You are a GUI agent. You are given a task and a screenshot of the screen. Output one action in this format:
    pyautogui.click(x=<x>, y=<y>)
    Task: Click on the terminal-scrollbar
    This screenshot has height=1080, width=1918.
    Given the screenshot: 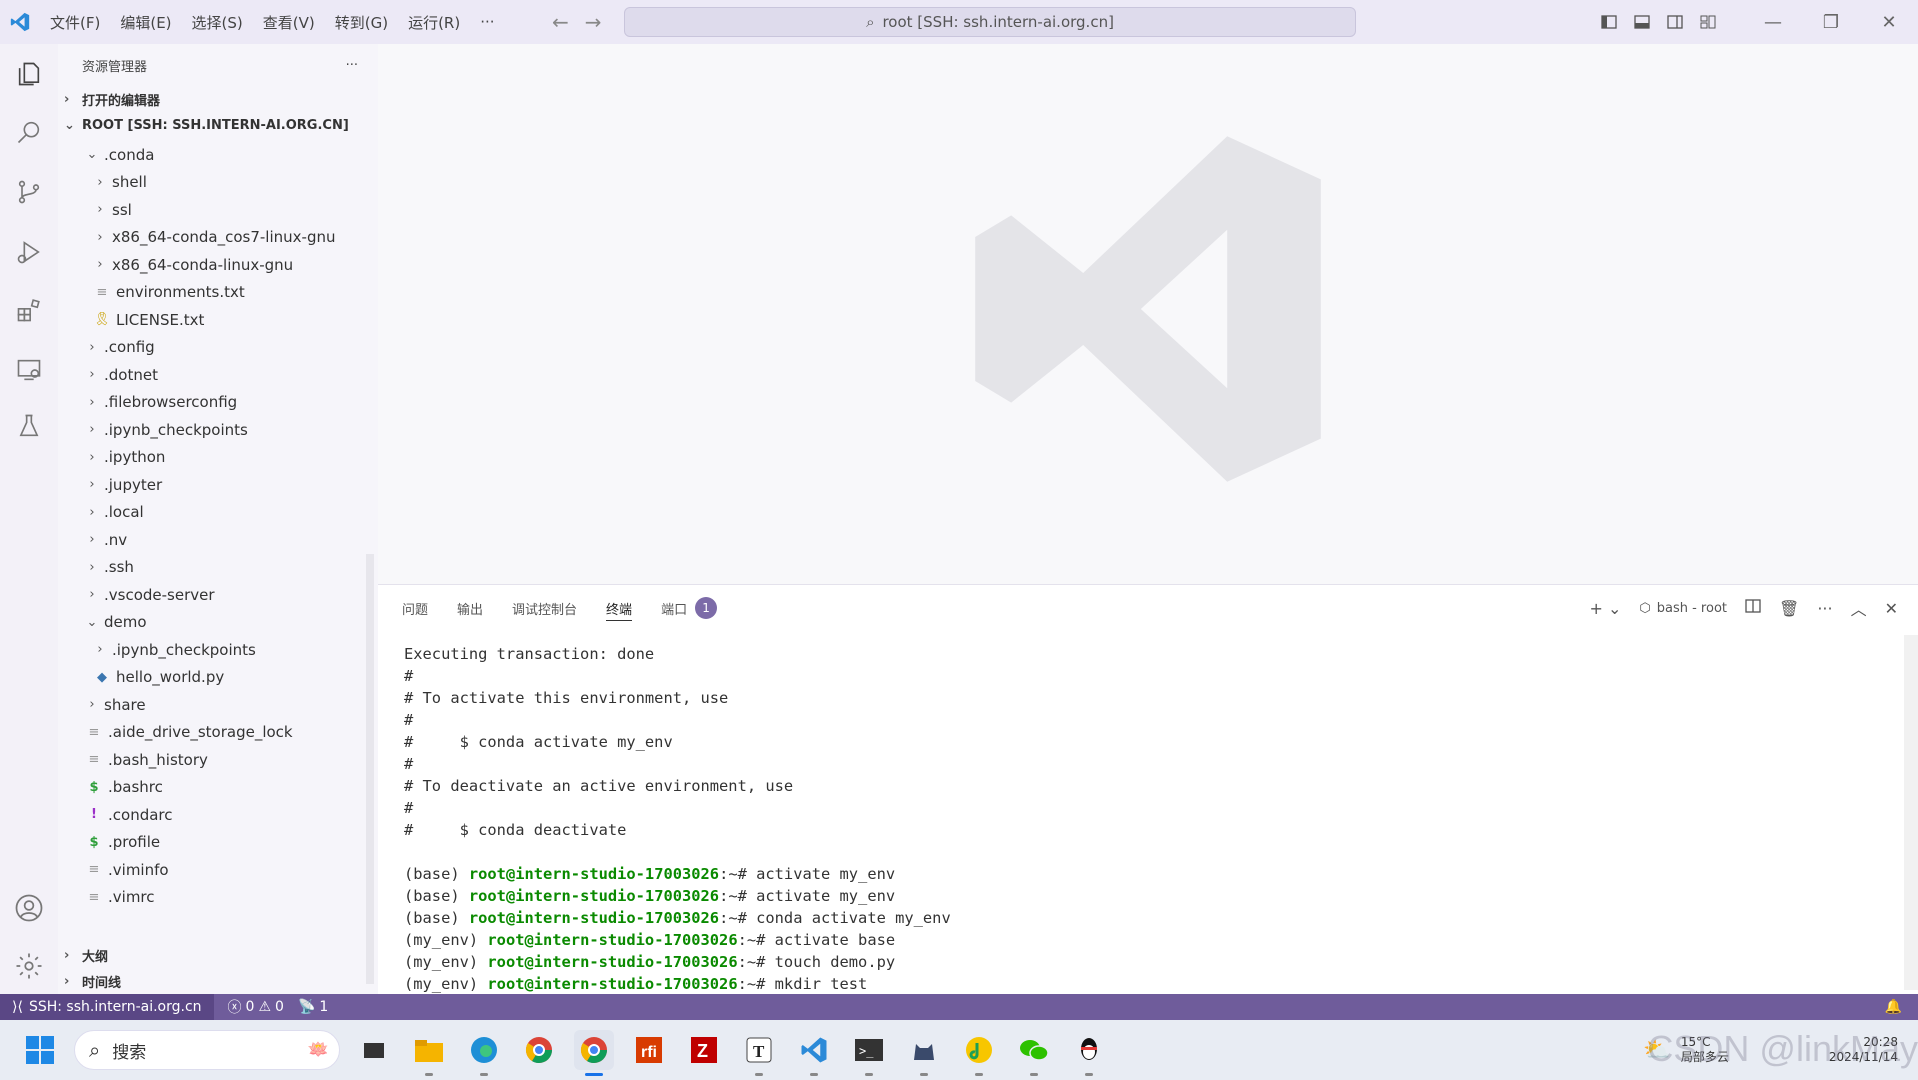 What is the action you would take?
    pyautogui.click(x=1911, y=812)
    